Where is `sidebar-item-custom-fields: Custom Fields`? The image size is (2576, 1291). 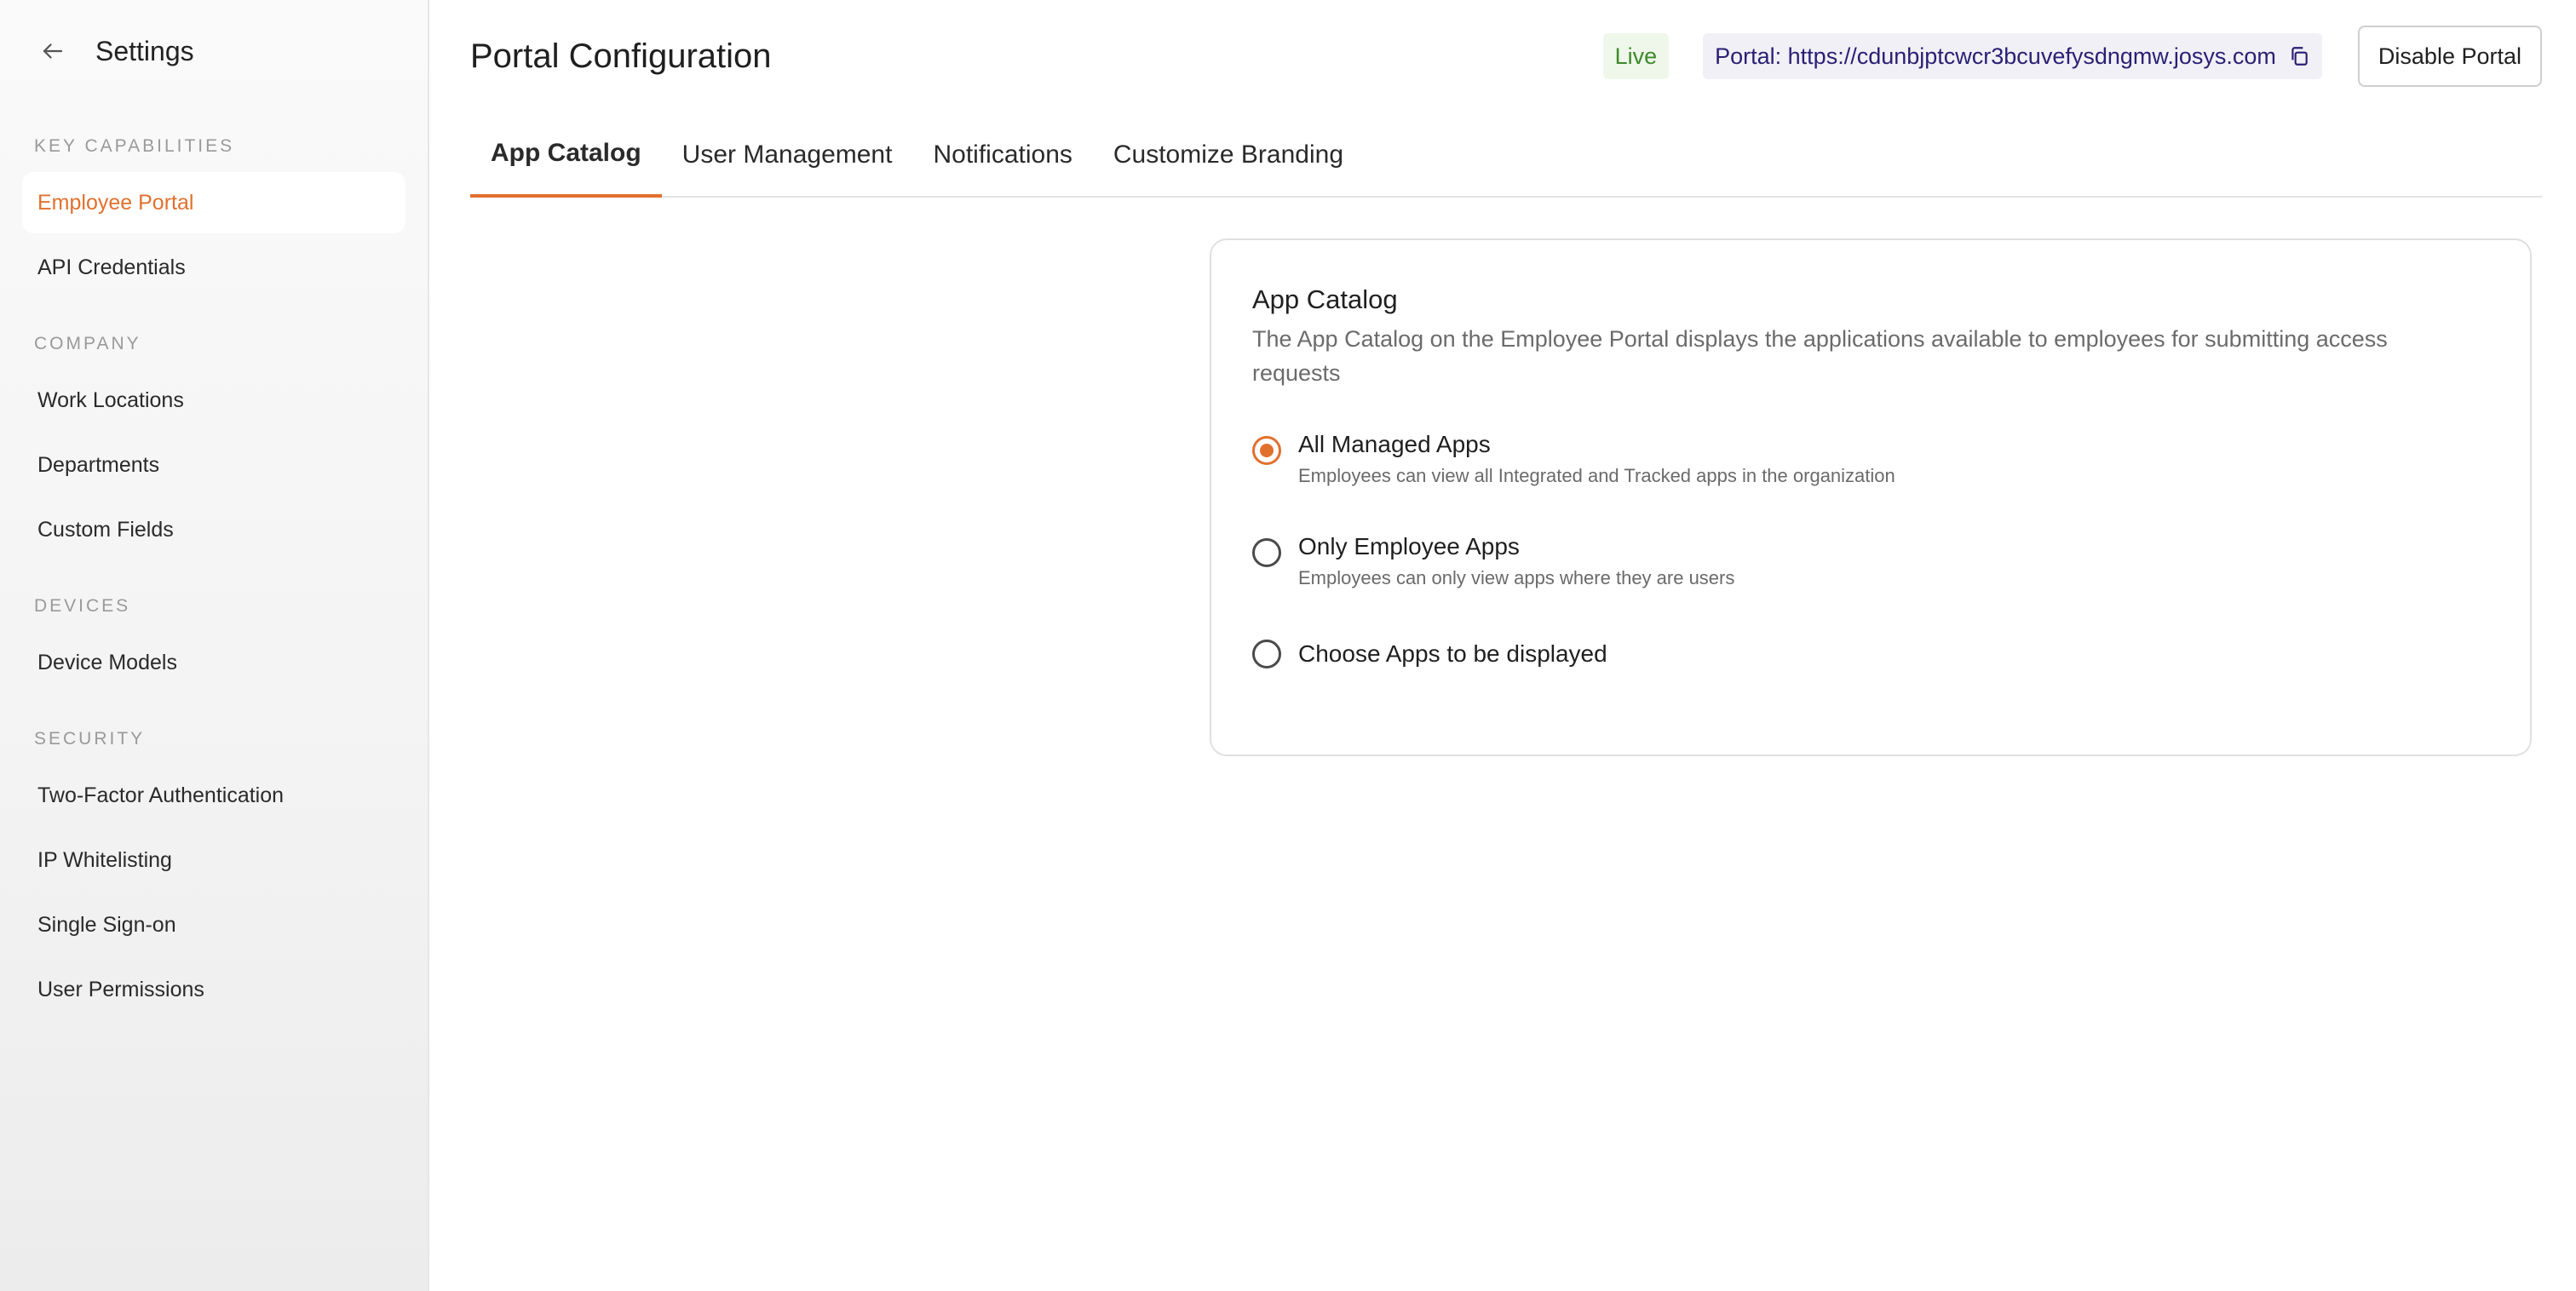 sidebar-item-custom-fields: Custom Fields is located at coordinates (214, 529).